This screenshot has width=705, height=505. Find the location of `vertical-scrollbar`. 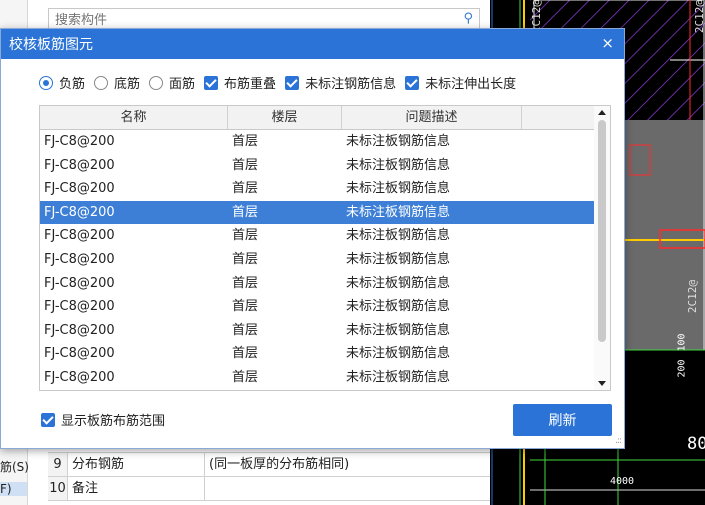

vertical-scrollbar is located at coordinates (602, 248).